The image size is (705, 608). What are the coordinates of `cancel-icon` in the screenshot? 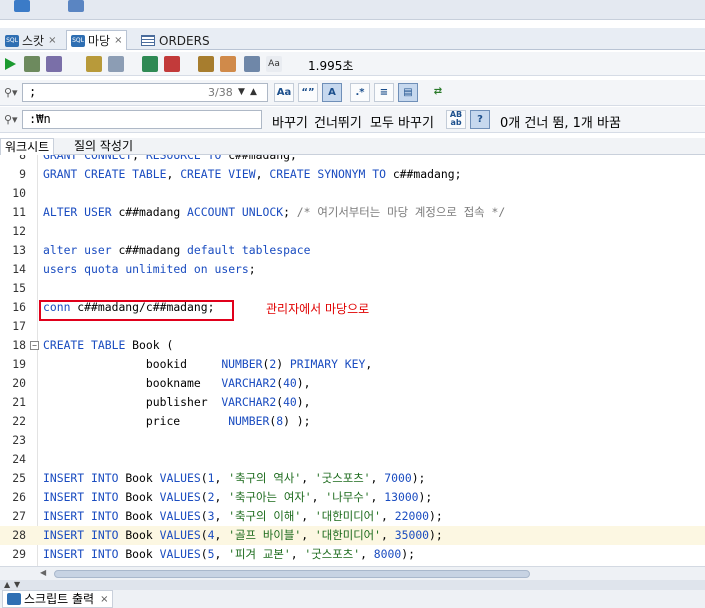 It's located at (172, 64).